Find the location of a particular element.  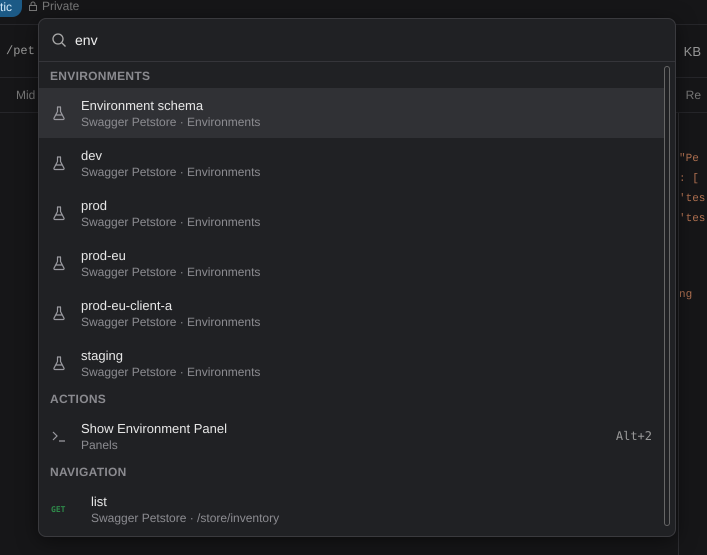

code-line: ng is located at coordinates (685, 295).